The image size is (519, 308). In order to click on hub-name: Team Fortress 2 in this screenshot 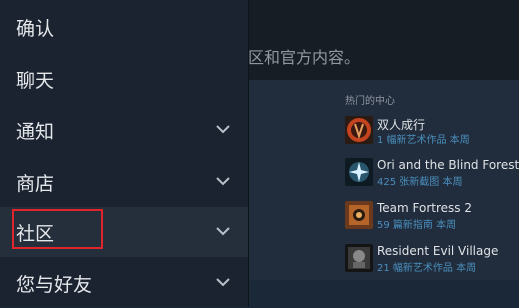, I will do `click(424, 208)`.